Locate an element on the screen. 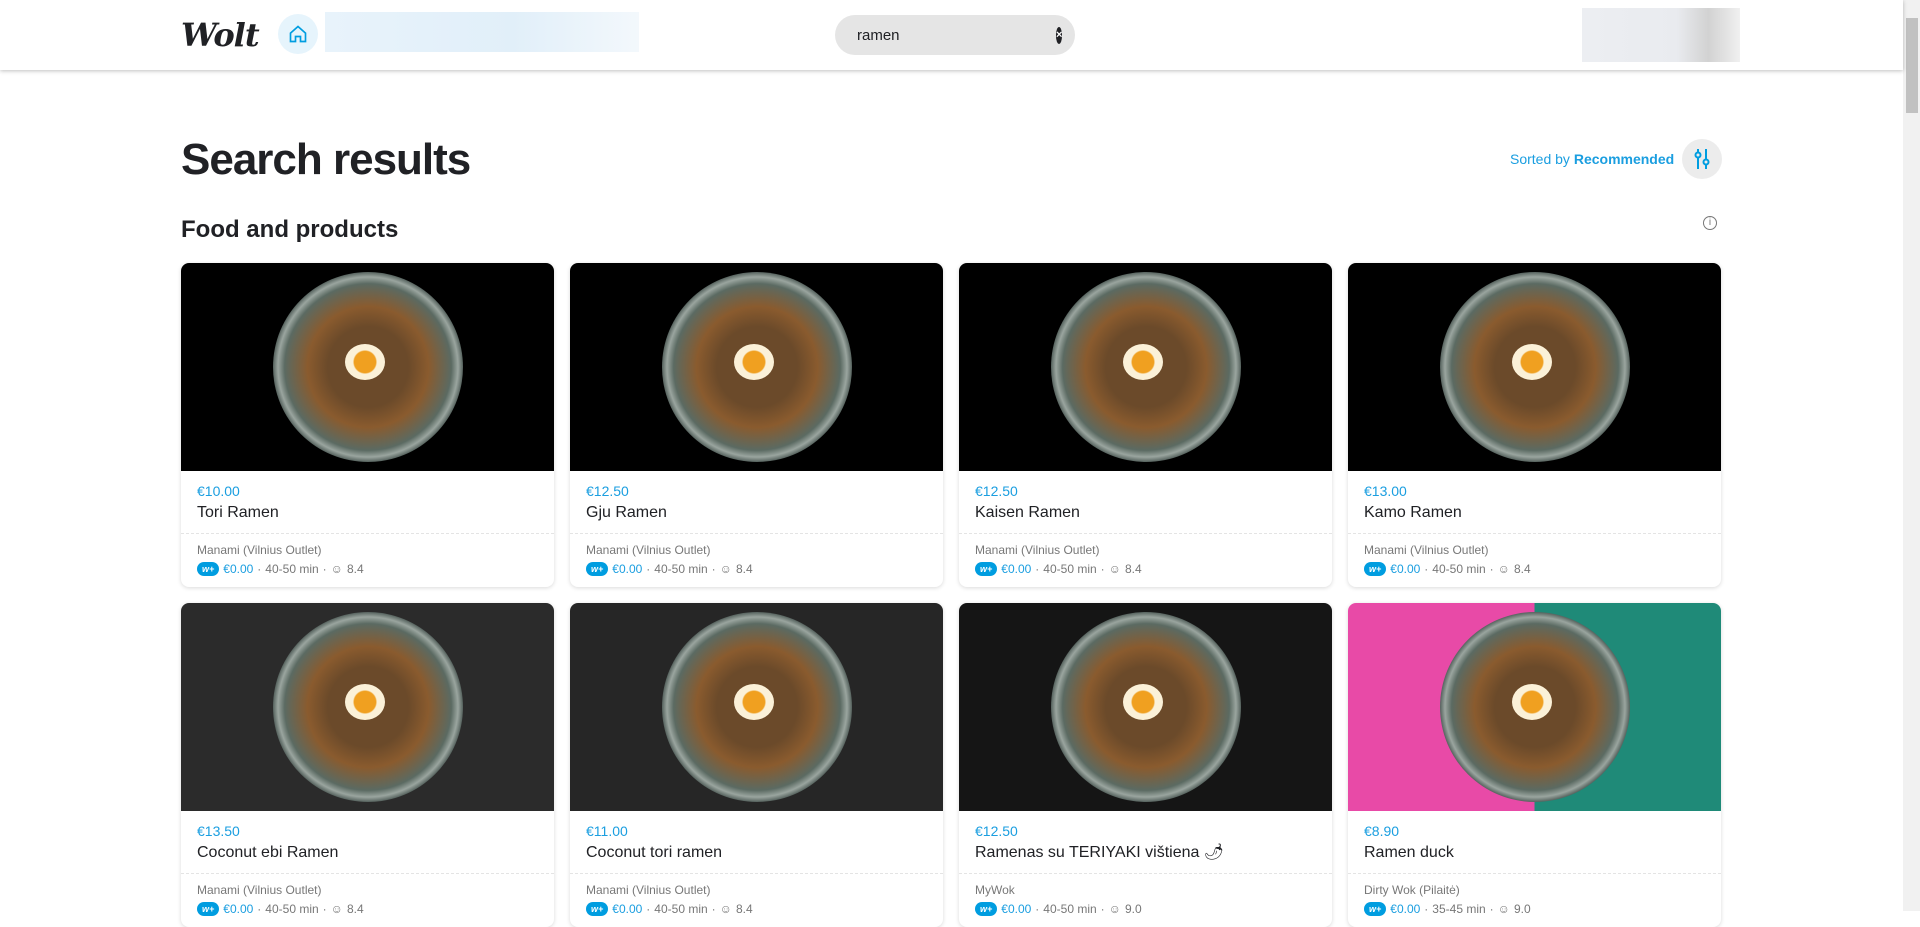  sort-selector: Sorted by Recommended is located at coordinates (1592, 159).